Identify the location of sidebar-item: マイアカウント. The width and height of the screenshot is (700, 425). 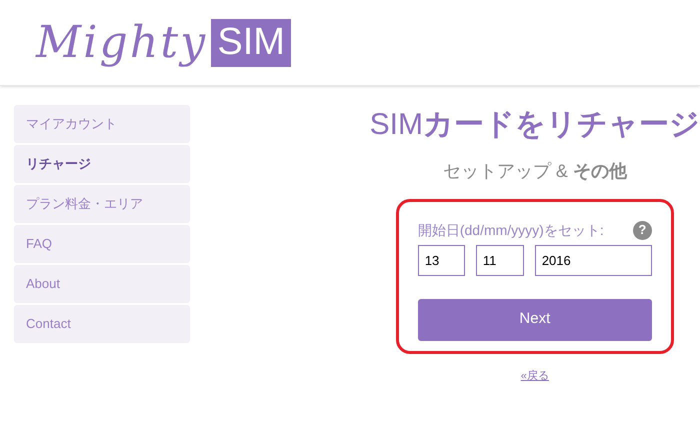
(102, 124).